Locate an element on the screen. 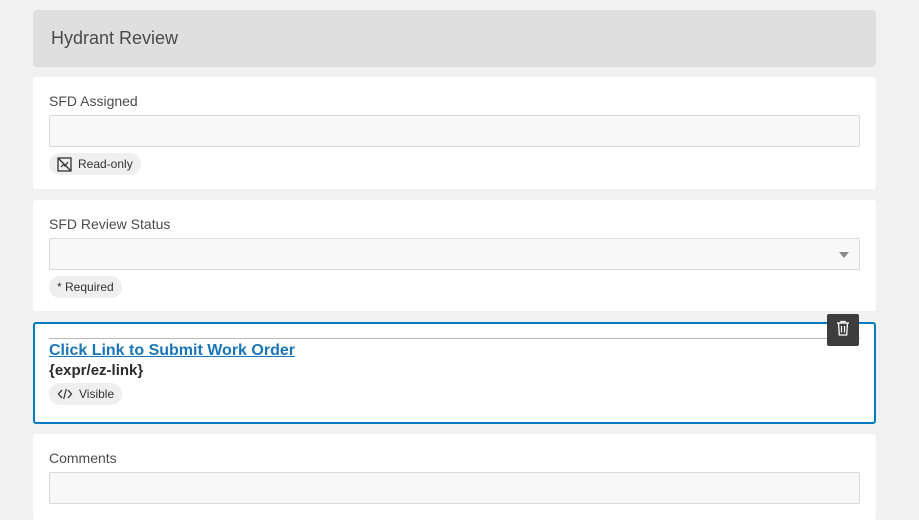 The height and width of the screenshot is (520, 919). trash-icon is located at coordinates (843, 330).